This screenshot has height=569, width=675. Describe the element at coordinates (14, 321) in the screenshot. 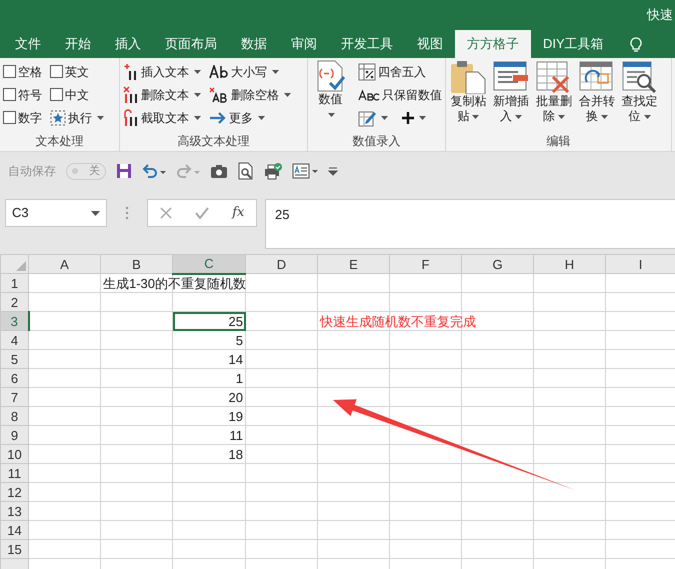

I see `row-header: 3` at that location.